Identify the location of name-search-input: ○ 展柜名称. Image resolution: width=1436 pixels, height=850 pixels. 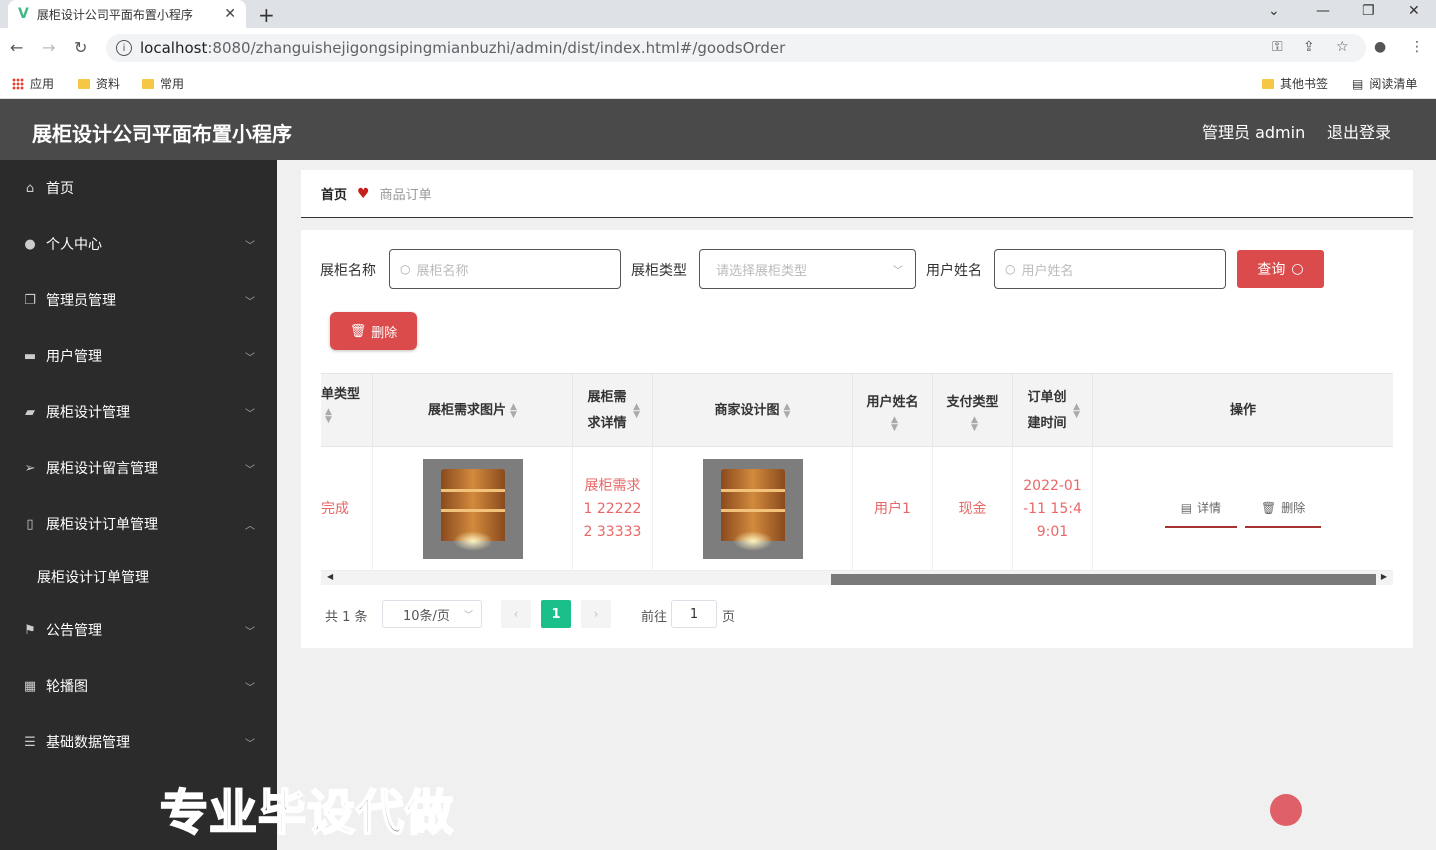
(505, 269).